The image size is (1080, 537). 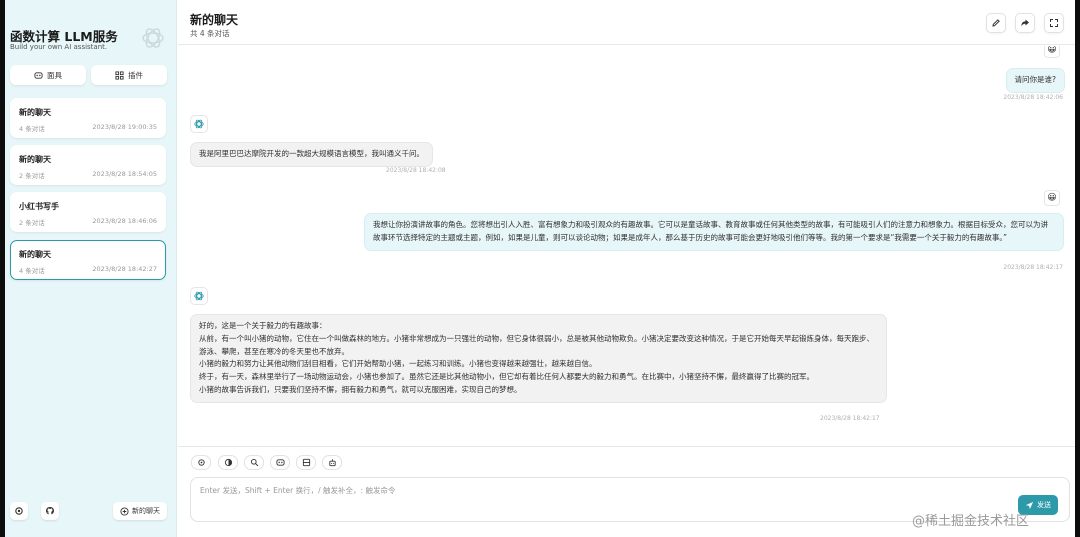 I want to click on expand-icon, so click(x=1054, y=23).